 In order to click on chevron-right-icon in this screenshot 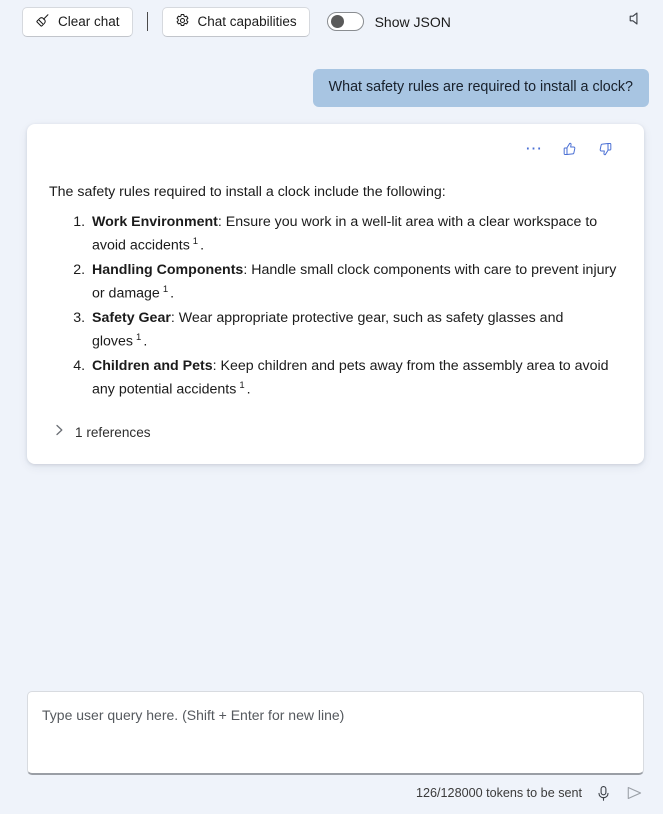, I will do `click(59, 432)`.